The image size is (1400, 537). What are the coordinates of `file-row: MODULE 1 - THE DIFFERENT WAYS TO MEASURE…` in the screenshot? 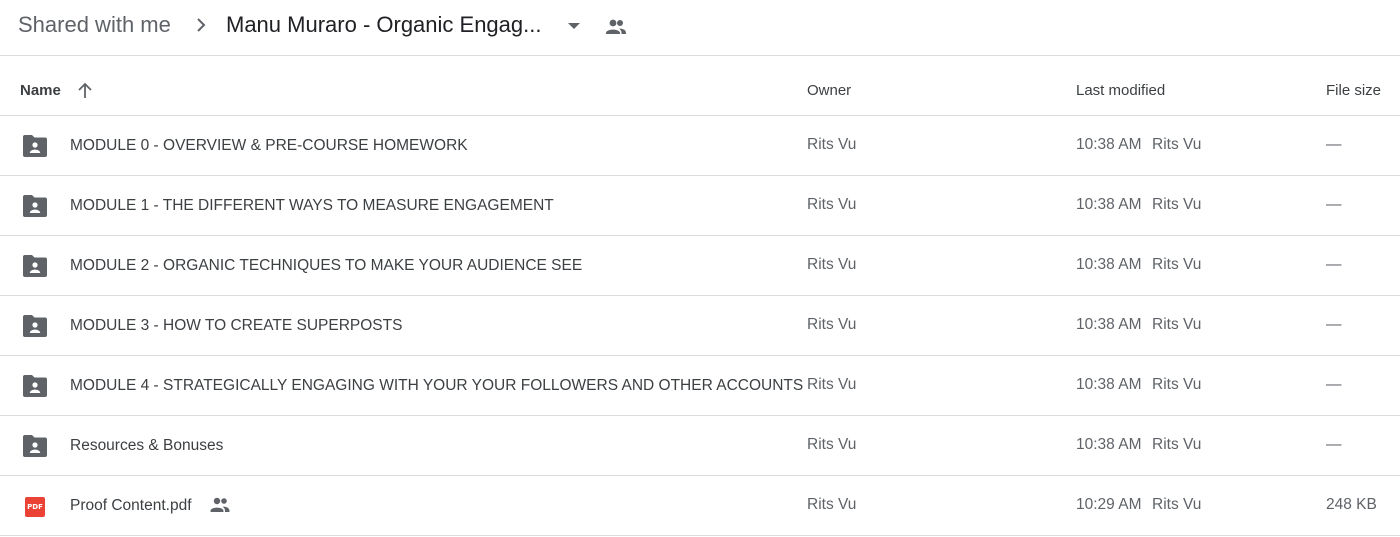 It's located at (700, 206).